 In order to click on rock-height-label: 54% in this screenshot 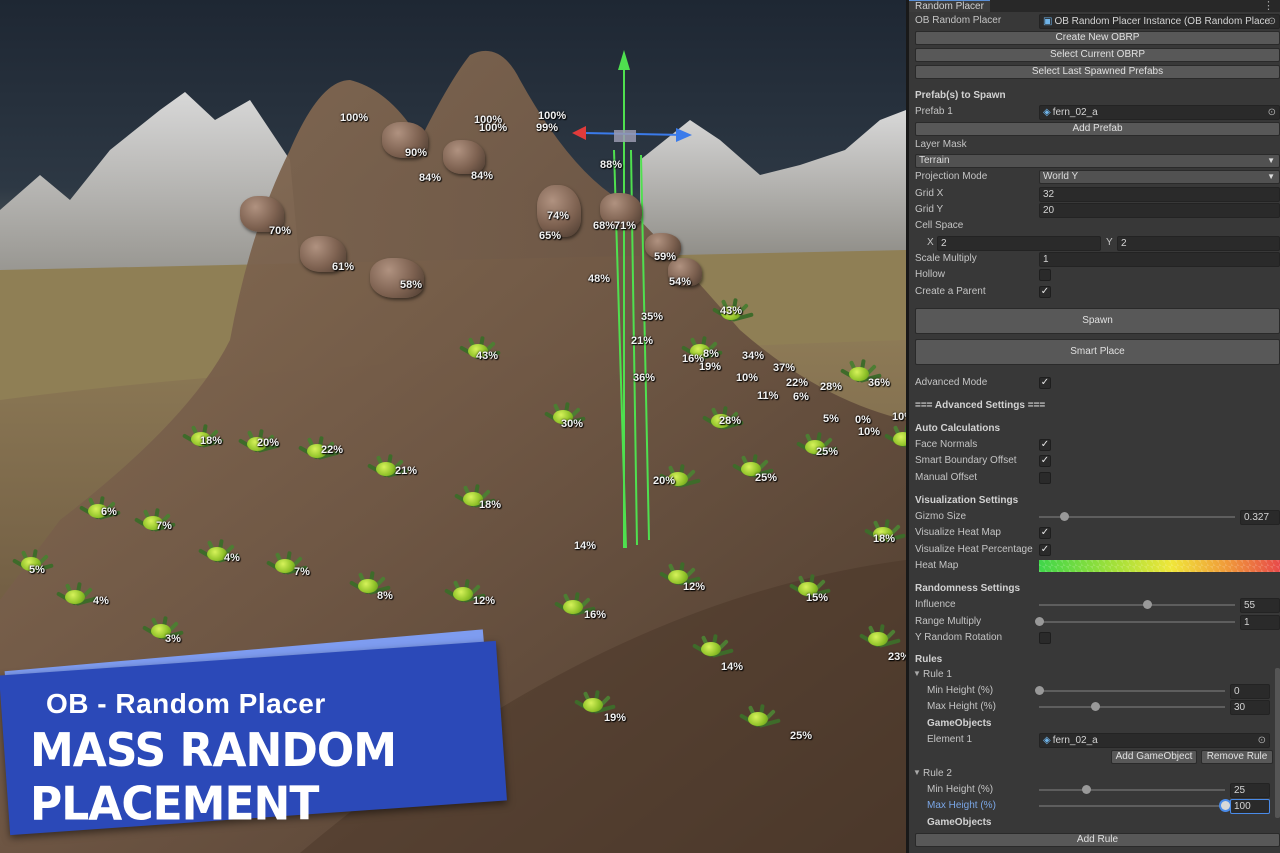, I will do `click(680, 282)`.